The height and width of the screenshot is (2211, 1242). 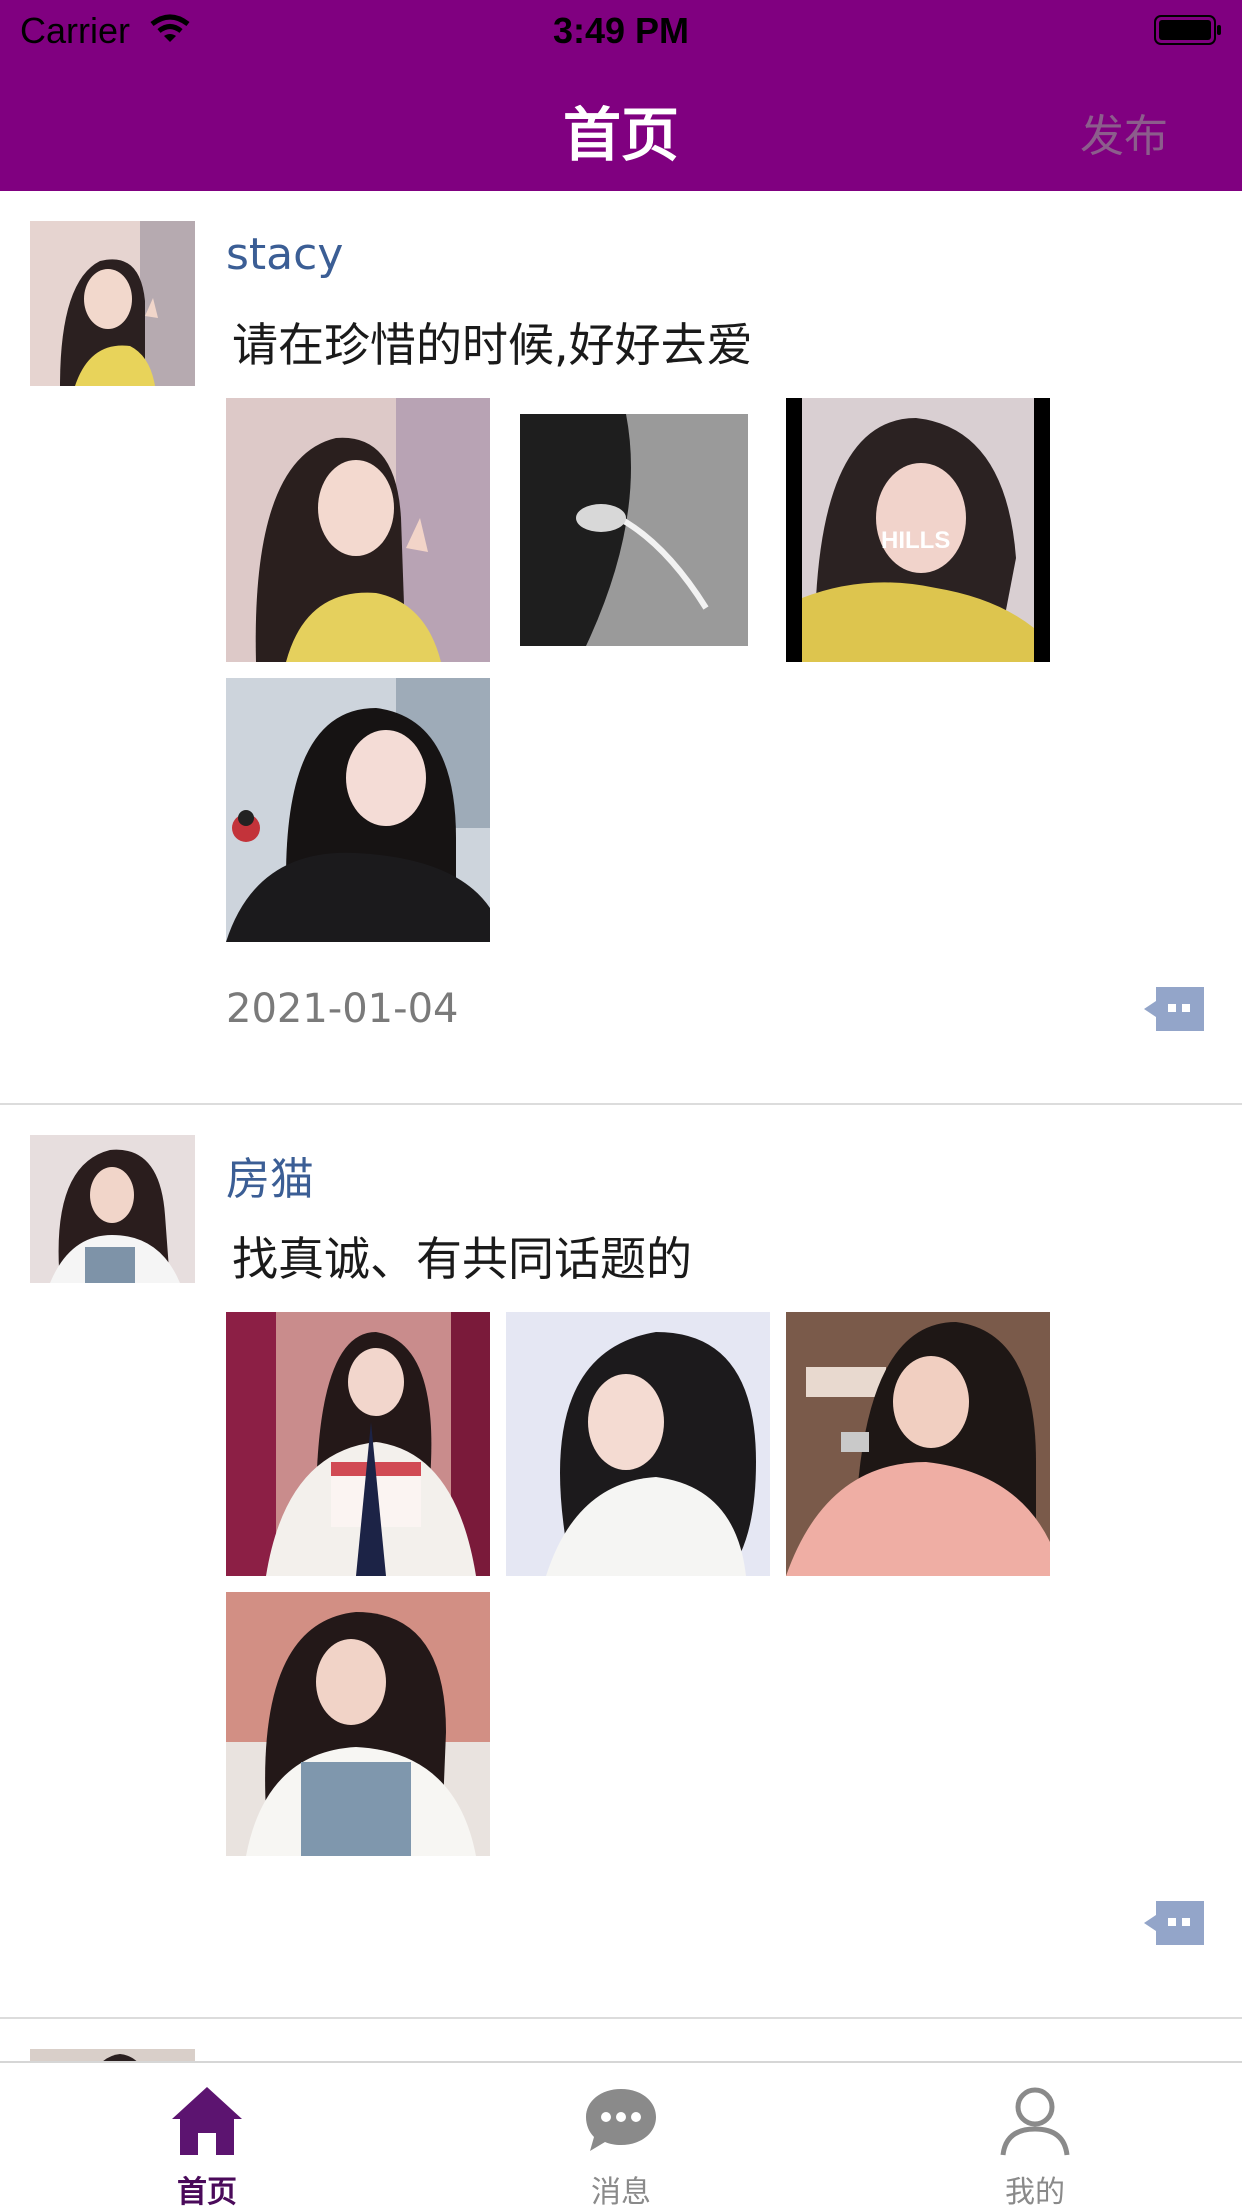 I want to click on tab-messages: 消息, so click(x=621, y=2136).